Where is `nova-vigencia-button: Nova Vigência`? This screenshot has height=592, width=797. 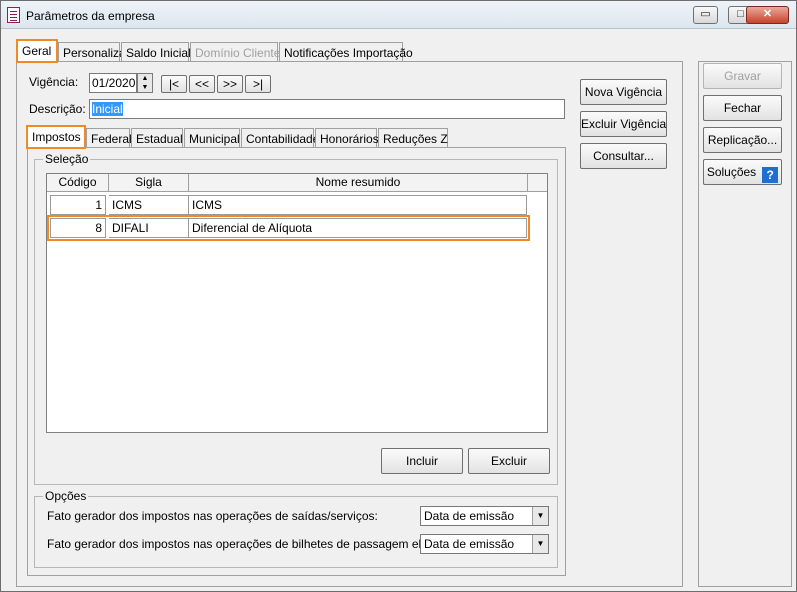 nova-vigencia-button: Nova Vigência is located at coordinates (623, 92).